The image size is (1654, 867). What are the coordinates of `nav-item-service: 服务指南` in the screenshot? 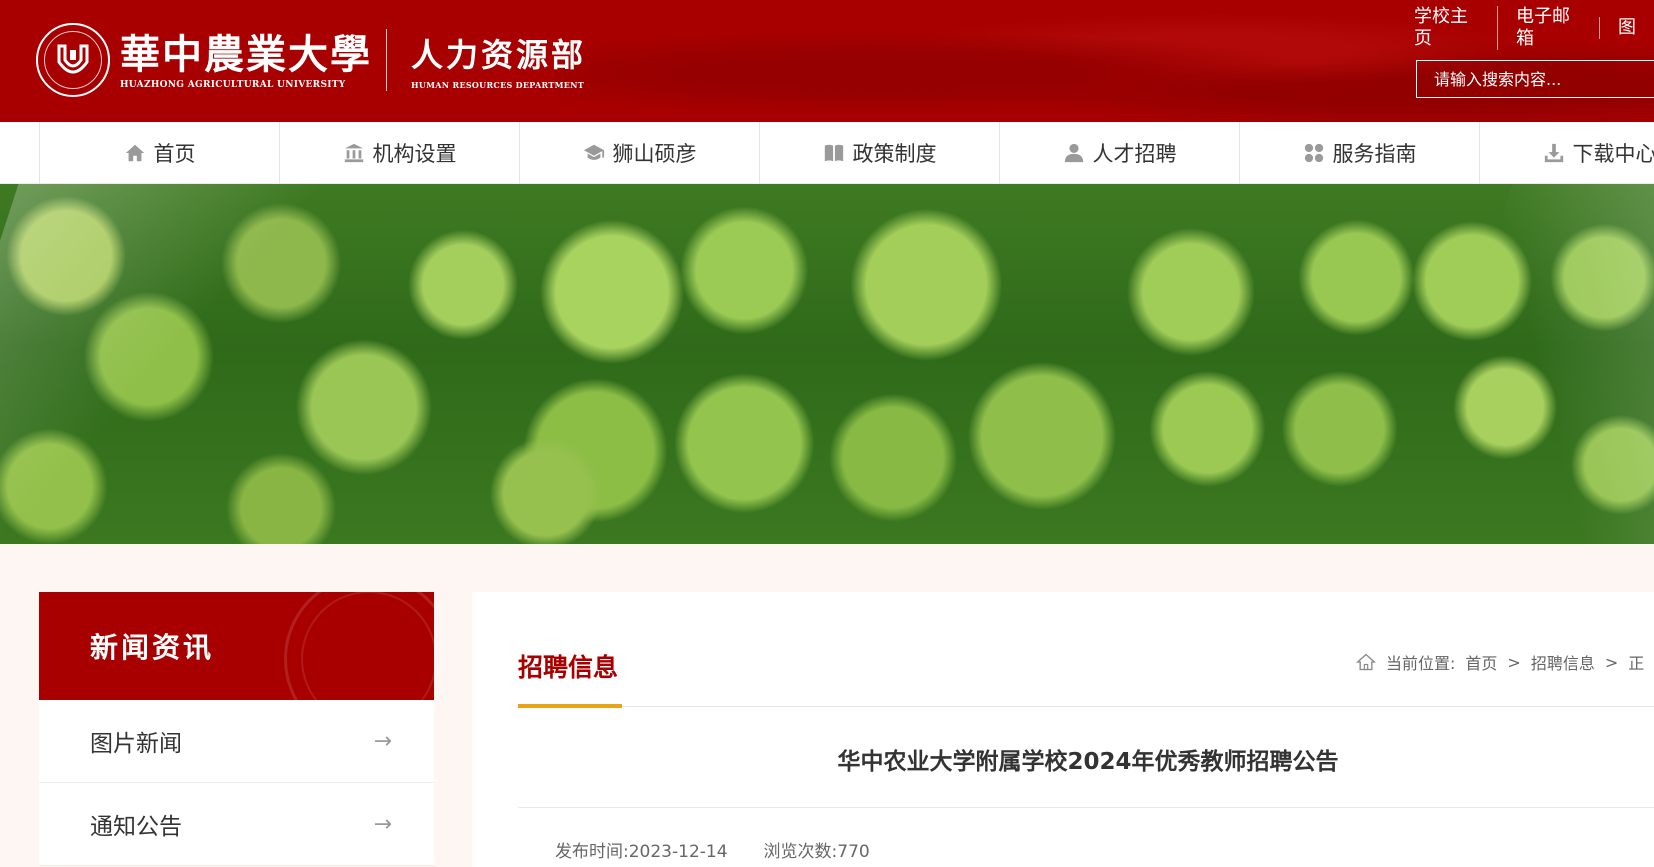 It's located at (1359, 153).